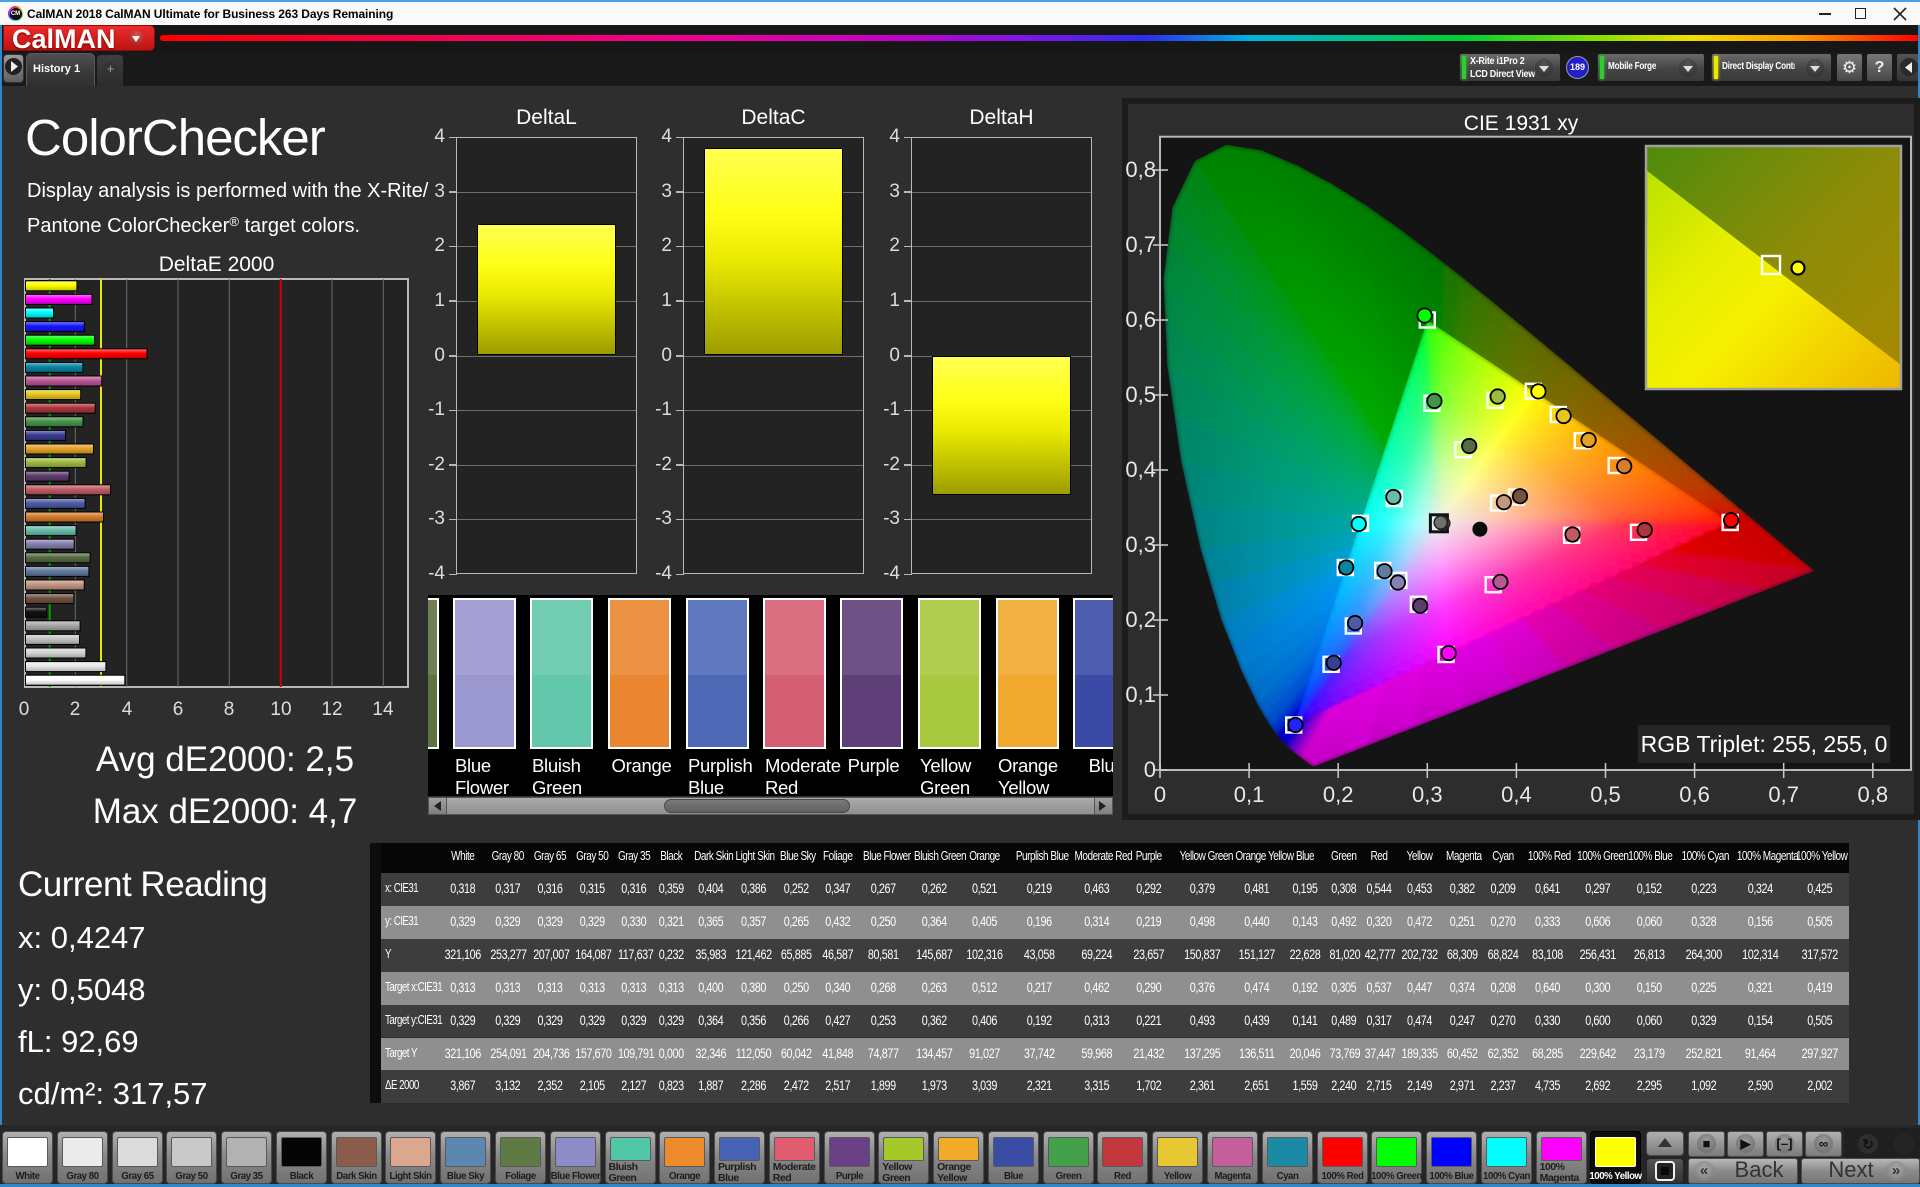 The image size is (1920, 1187). What do you see at coordinates (1764, 744) in the screenshot?
I see `svg-text: RGB Triplet: 255, 255, 0` at bounding box center [1764, 744].